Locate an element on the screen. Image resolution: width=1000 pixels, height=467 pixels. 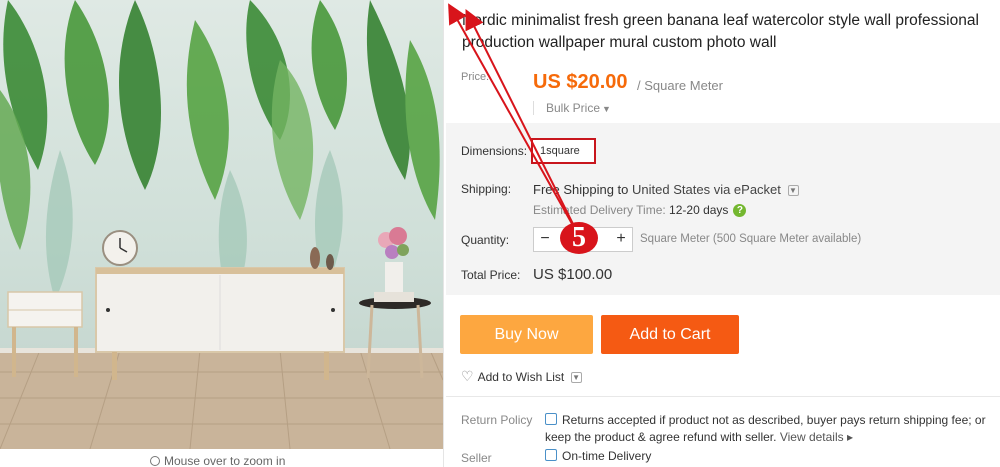
seller-label: Seller is located at coordinates (476, 458).